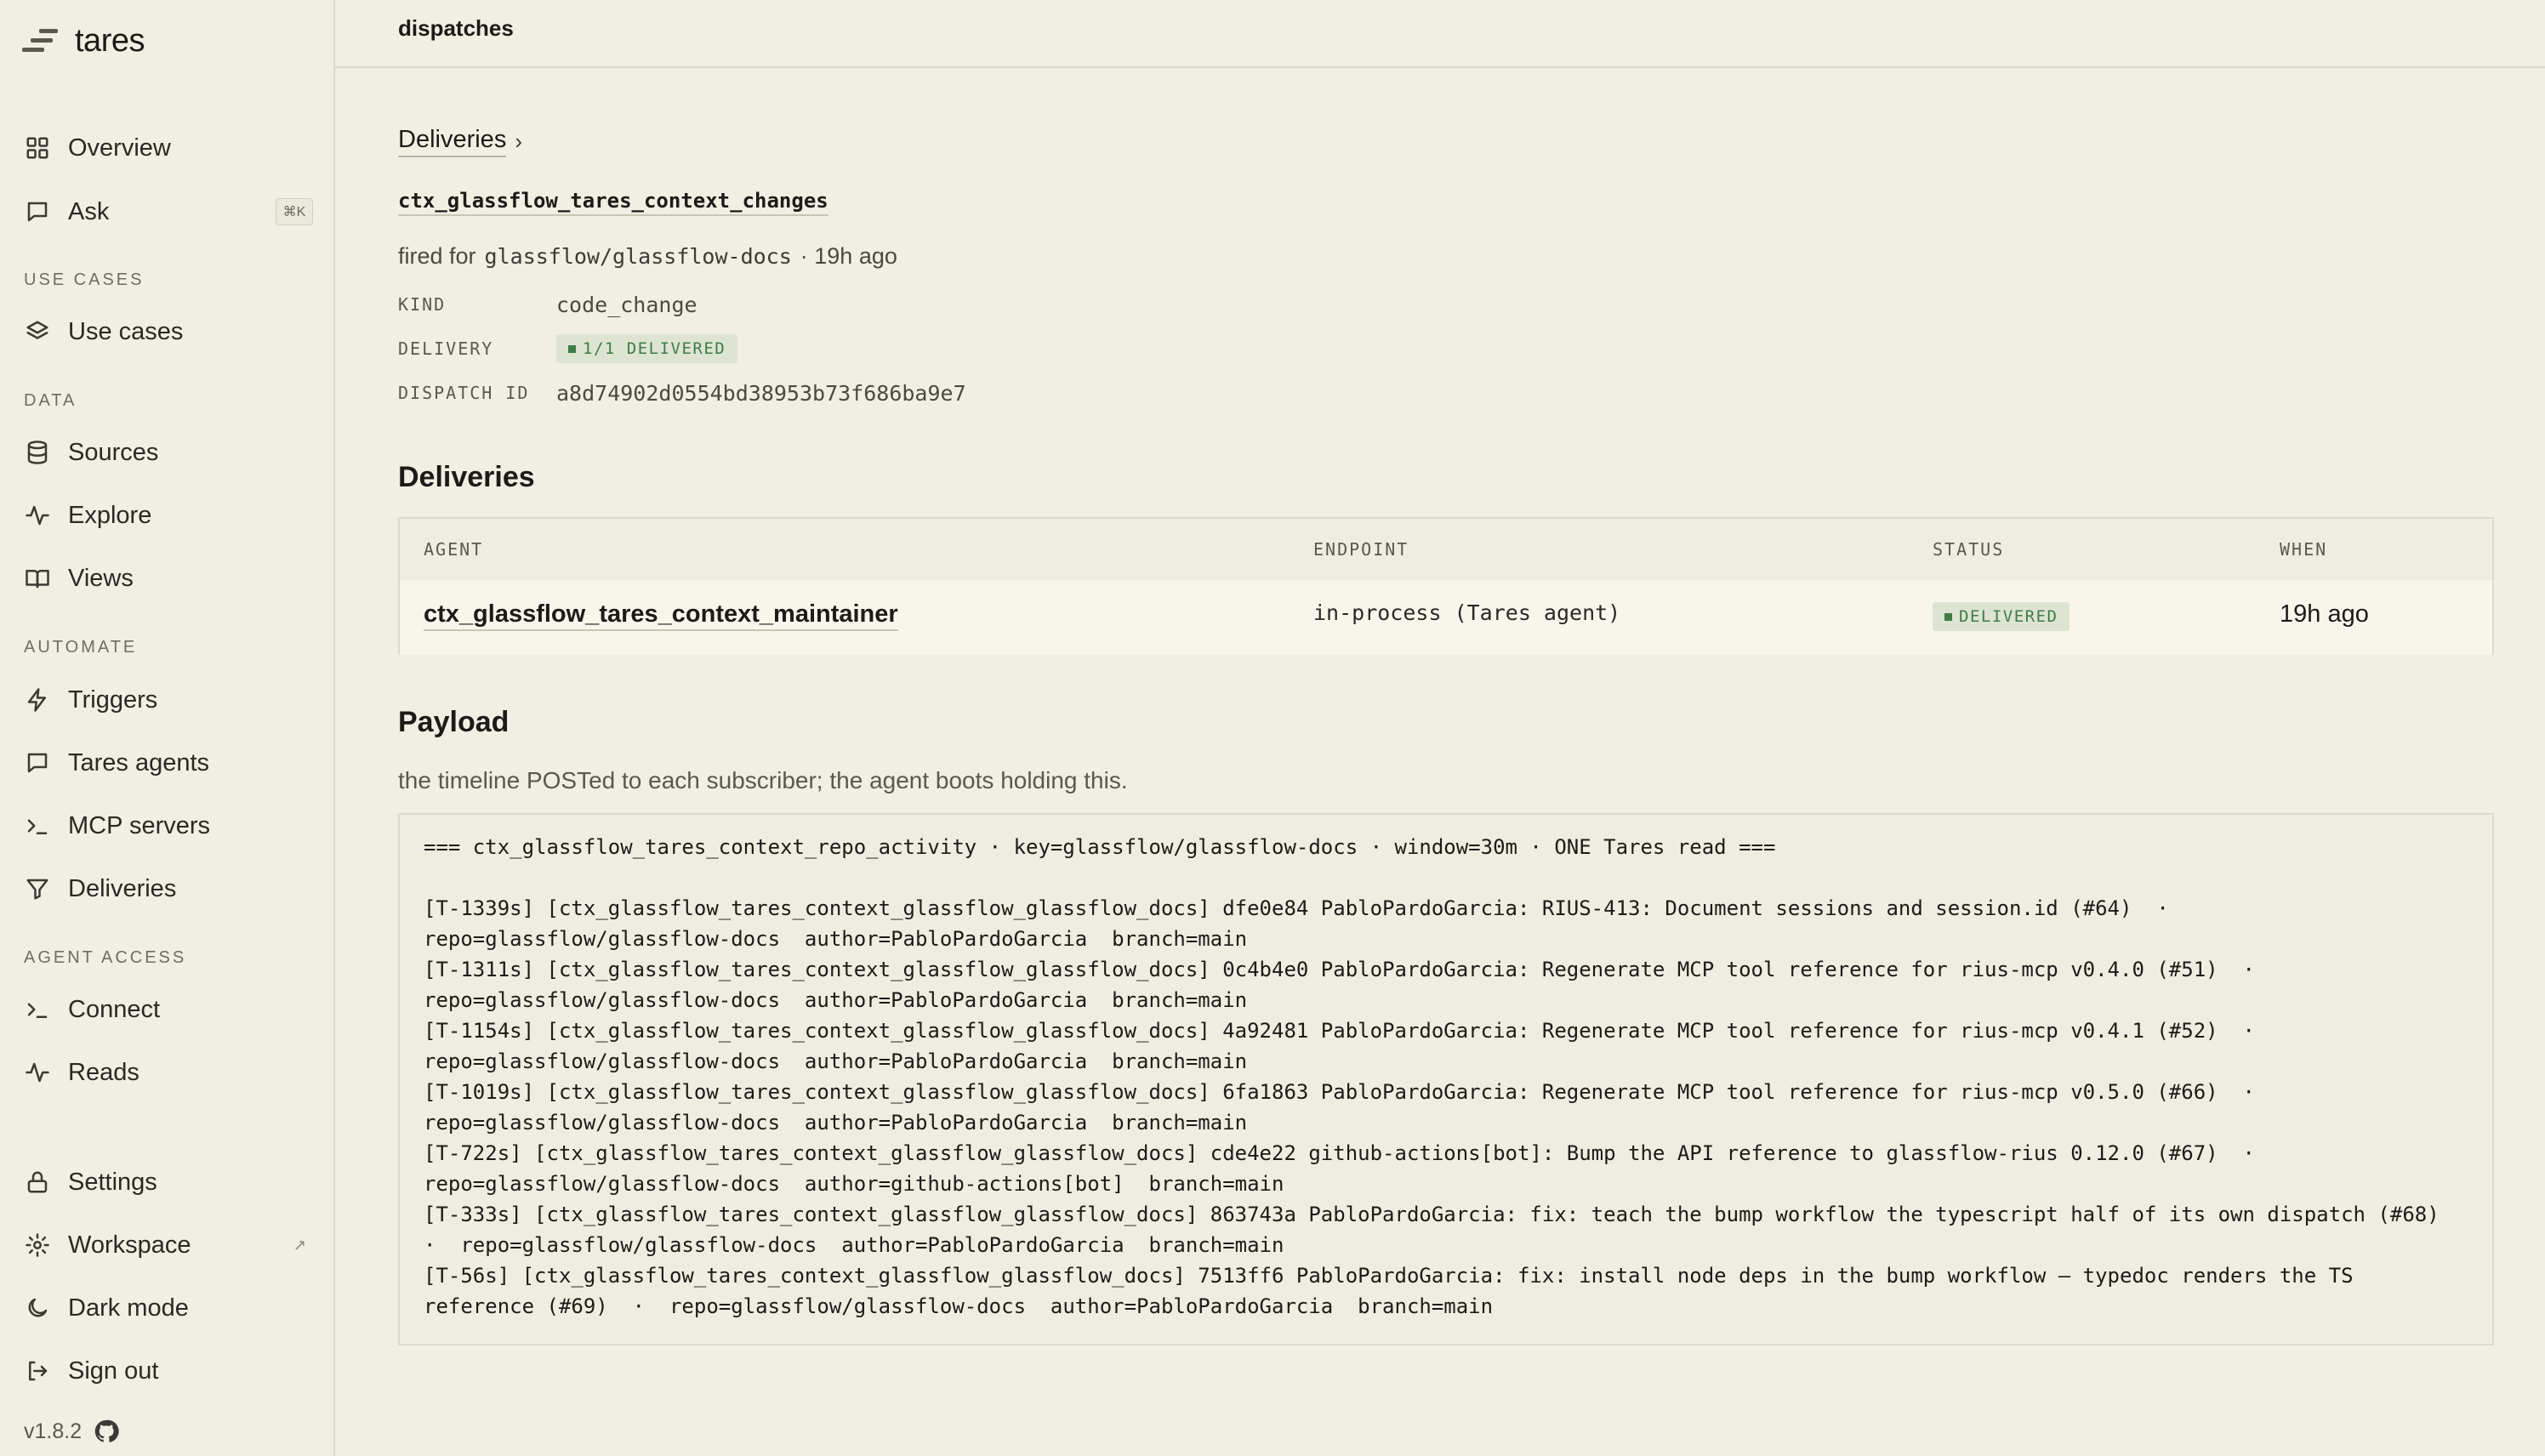 The image size is (2545, 1456). What do you see at coordinates (654, 348) in the screenshot?
I see `delivery-status-text: 1/1 DELIVERED` at bounding box center [654, 348].